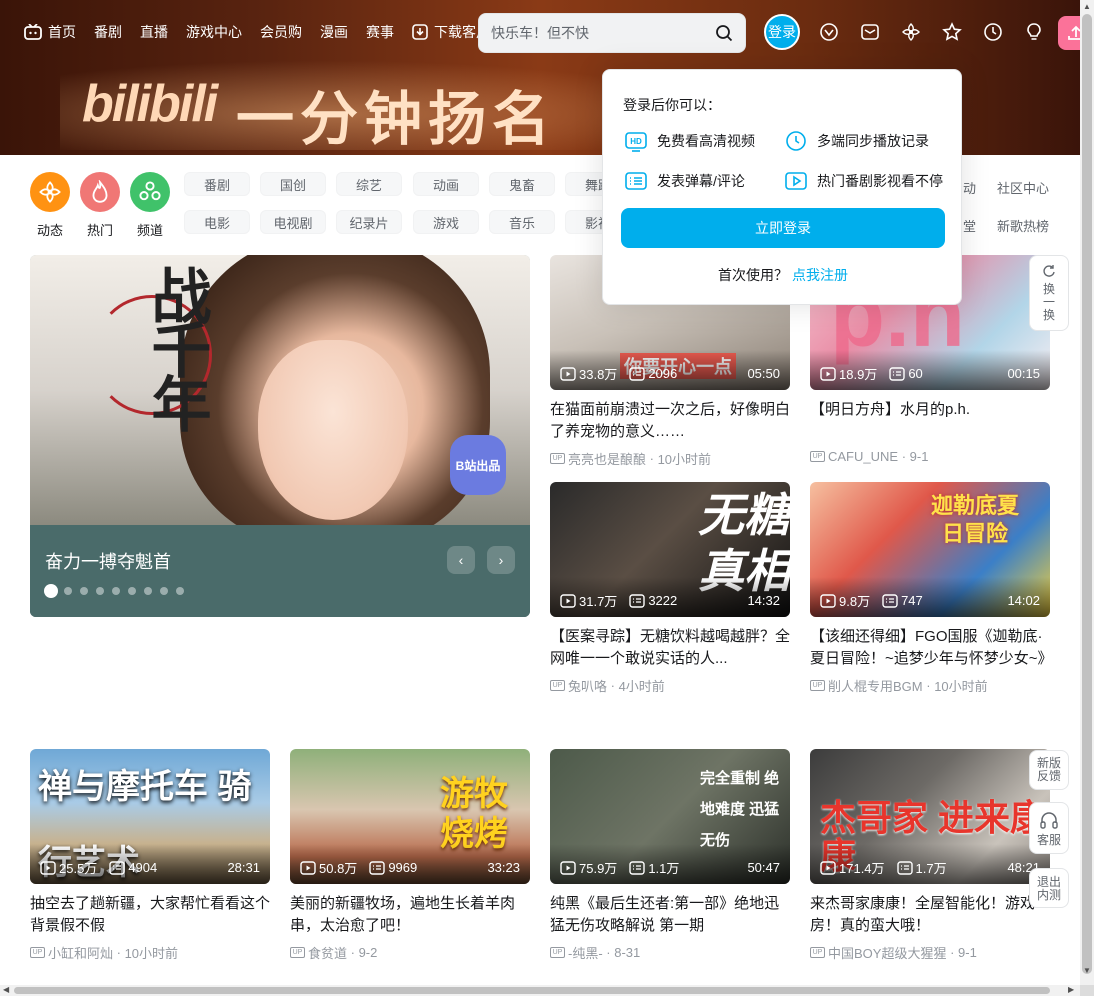 The width and height of the screenshot is (1094, 996). What do you see at coordinates (1087, 6) in the screenshot?
I see `scroll-up-arrow: ▲` at bounding box center [1087, 6].